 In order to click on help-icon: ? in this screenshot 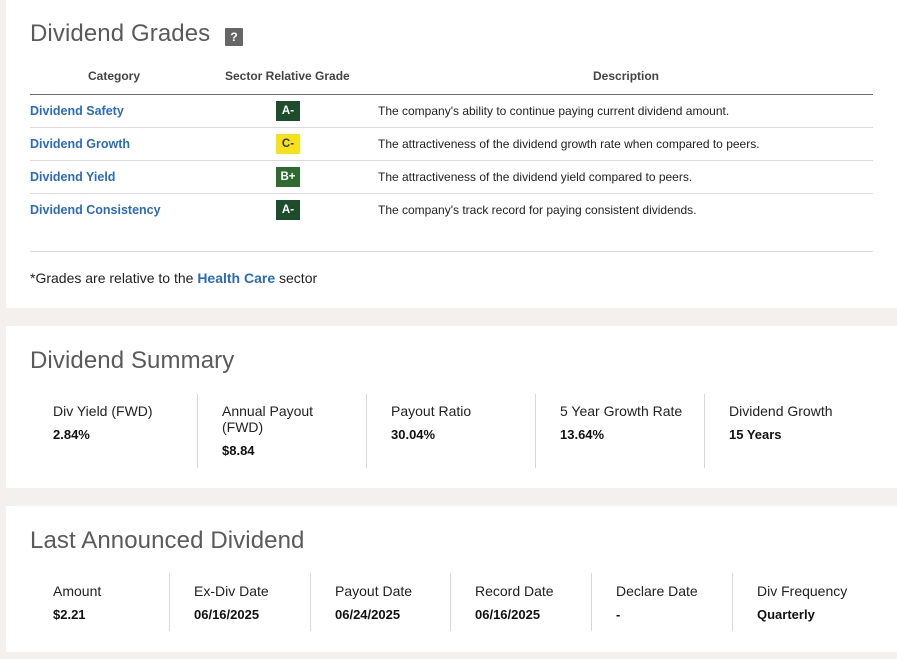, I will do `click(234, 37)`.